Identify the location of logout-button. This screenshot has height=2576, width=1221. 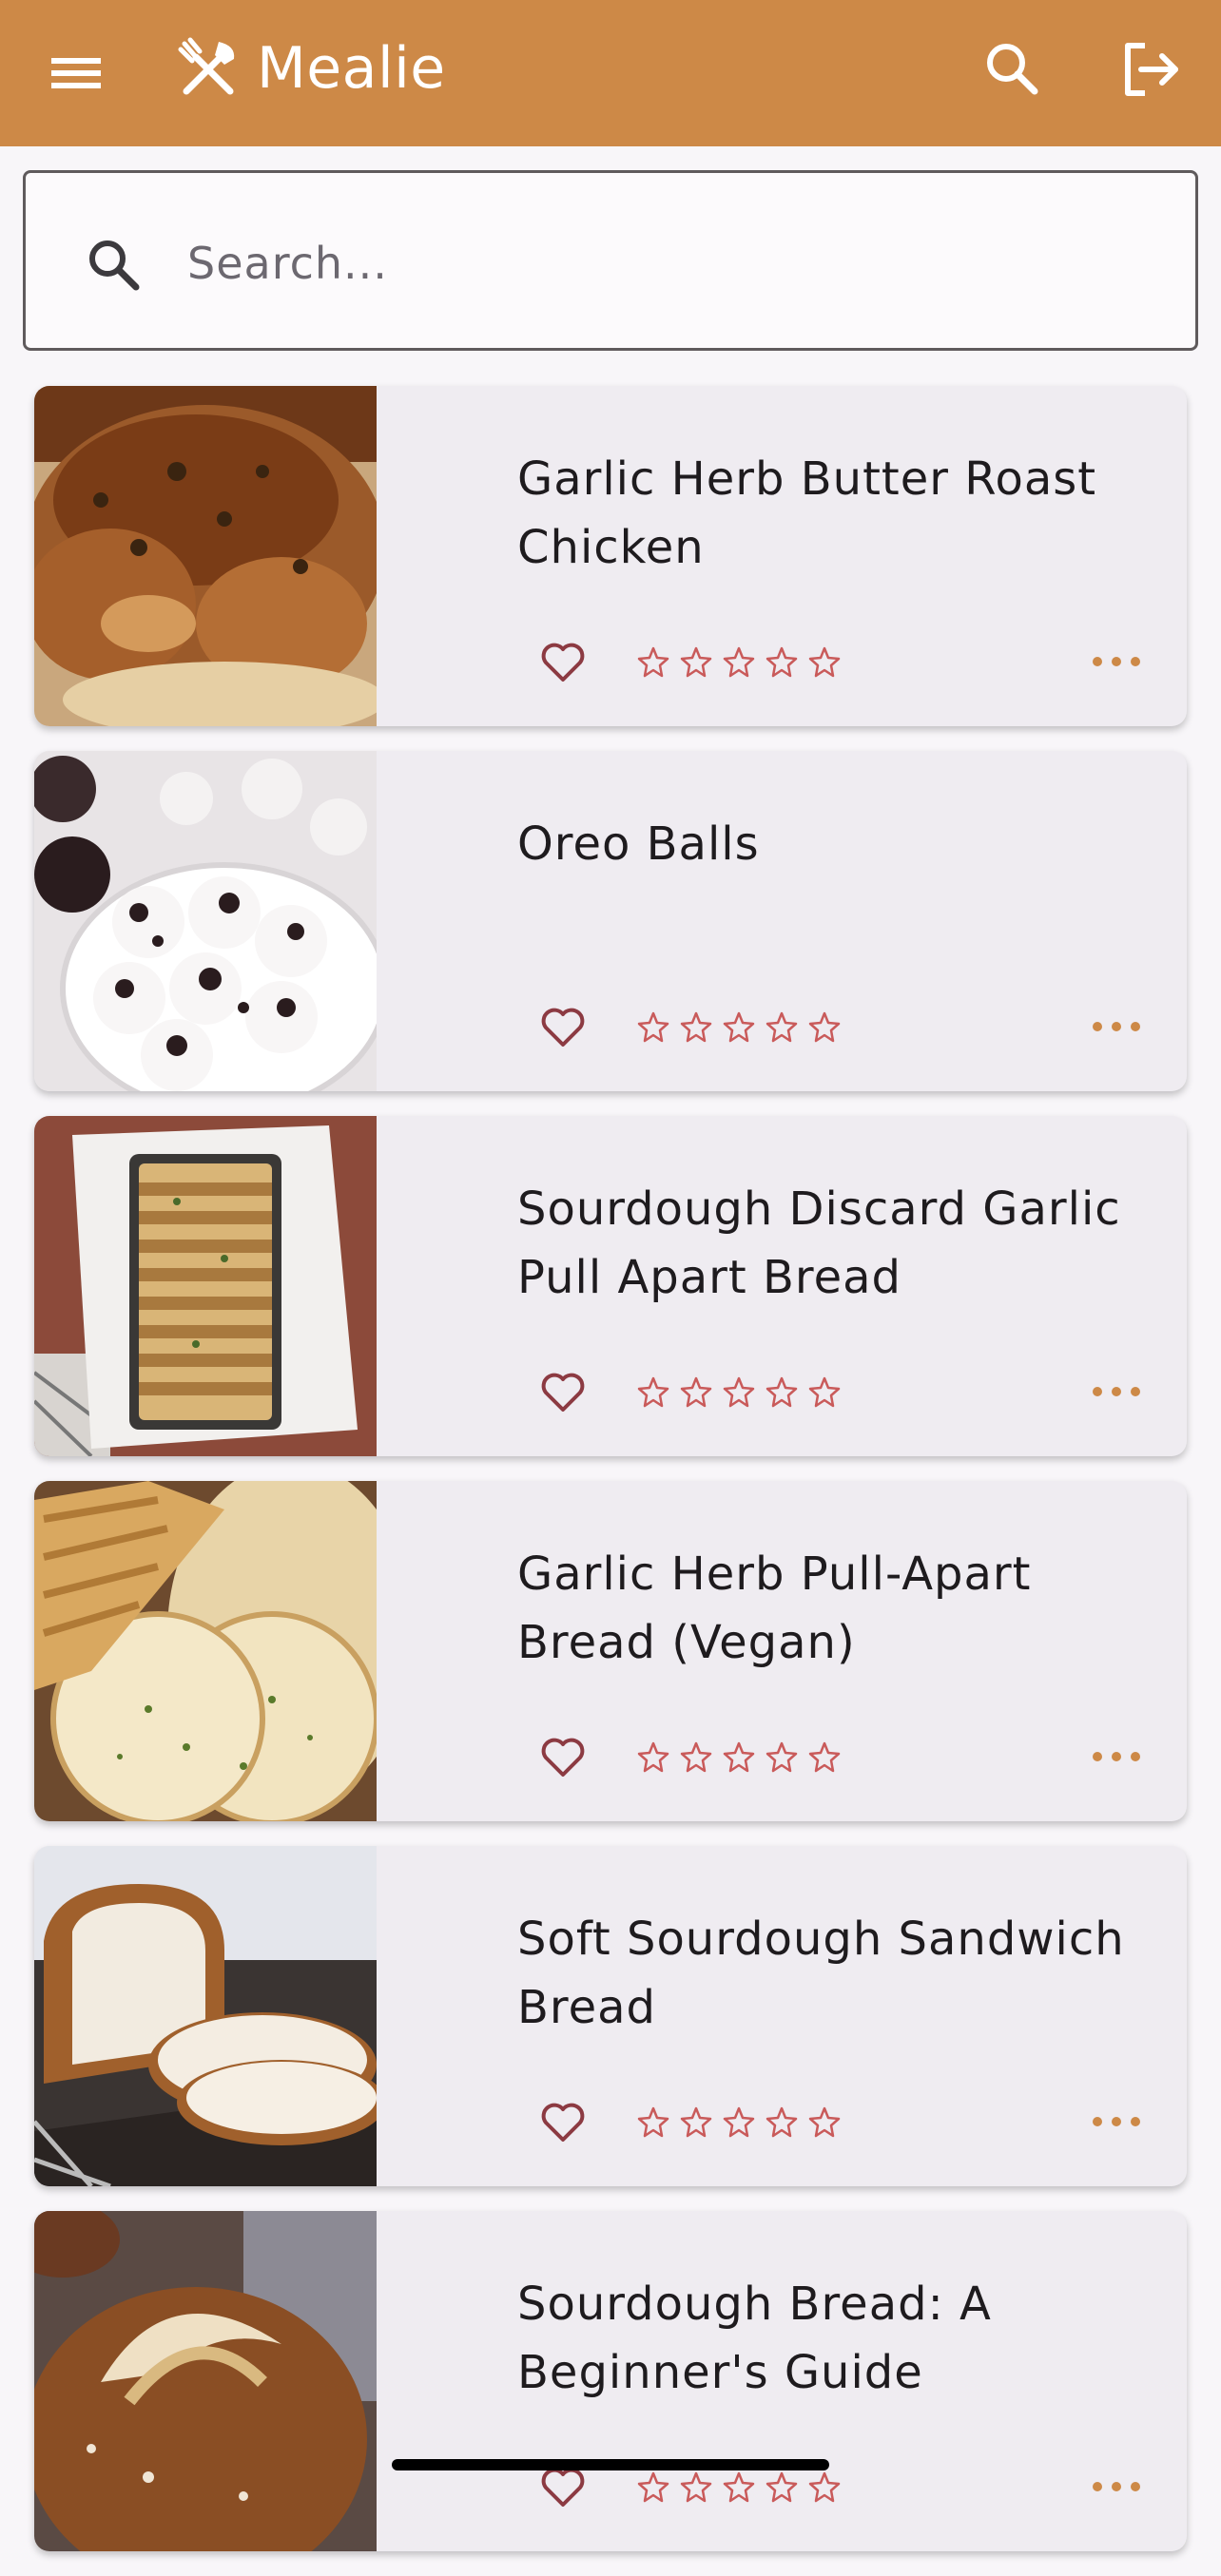
(1150, 69).